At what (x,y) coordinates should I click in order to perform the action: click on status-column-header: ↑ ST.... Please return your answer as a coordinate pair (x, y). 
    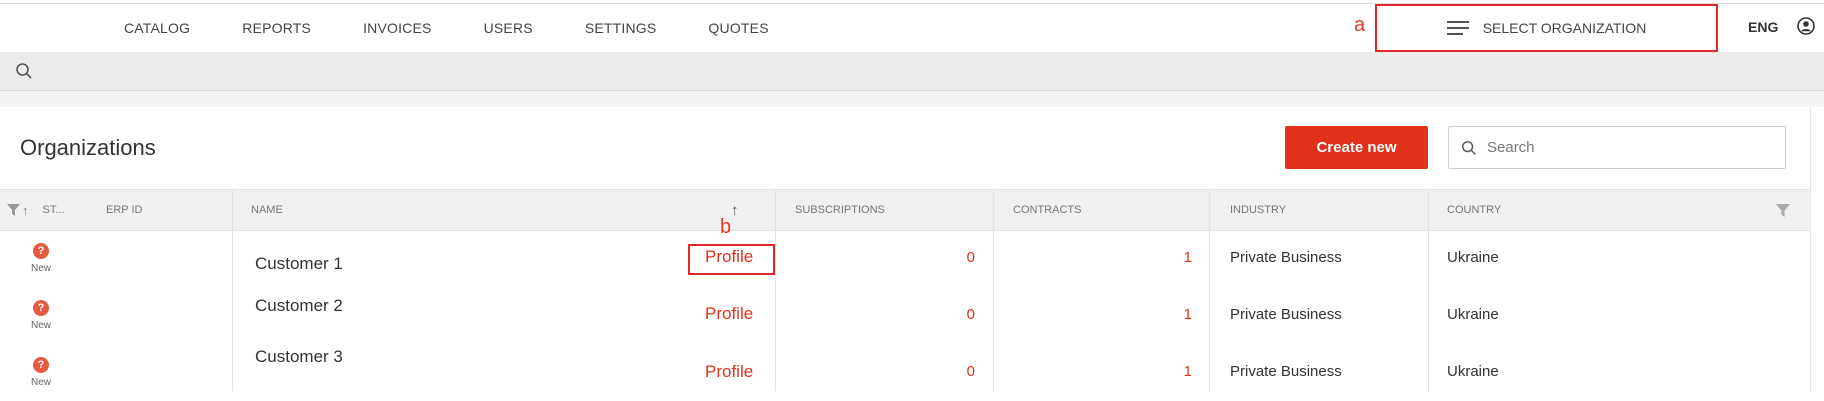
    Looking at the image, I should click on (47, 210).